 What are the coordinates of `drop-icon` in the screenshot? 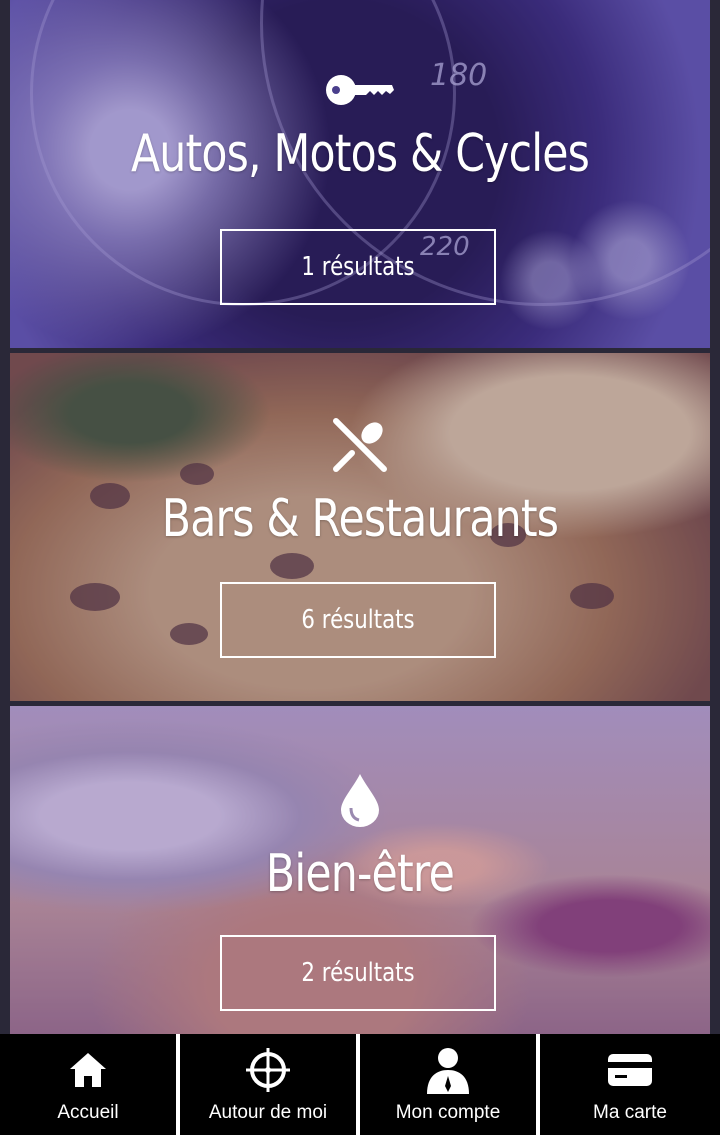 It's located at (360, 802).